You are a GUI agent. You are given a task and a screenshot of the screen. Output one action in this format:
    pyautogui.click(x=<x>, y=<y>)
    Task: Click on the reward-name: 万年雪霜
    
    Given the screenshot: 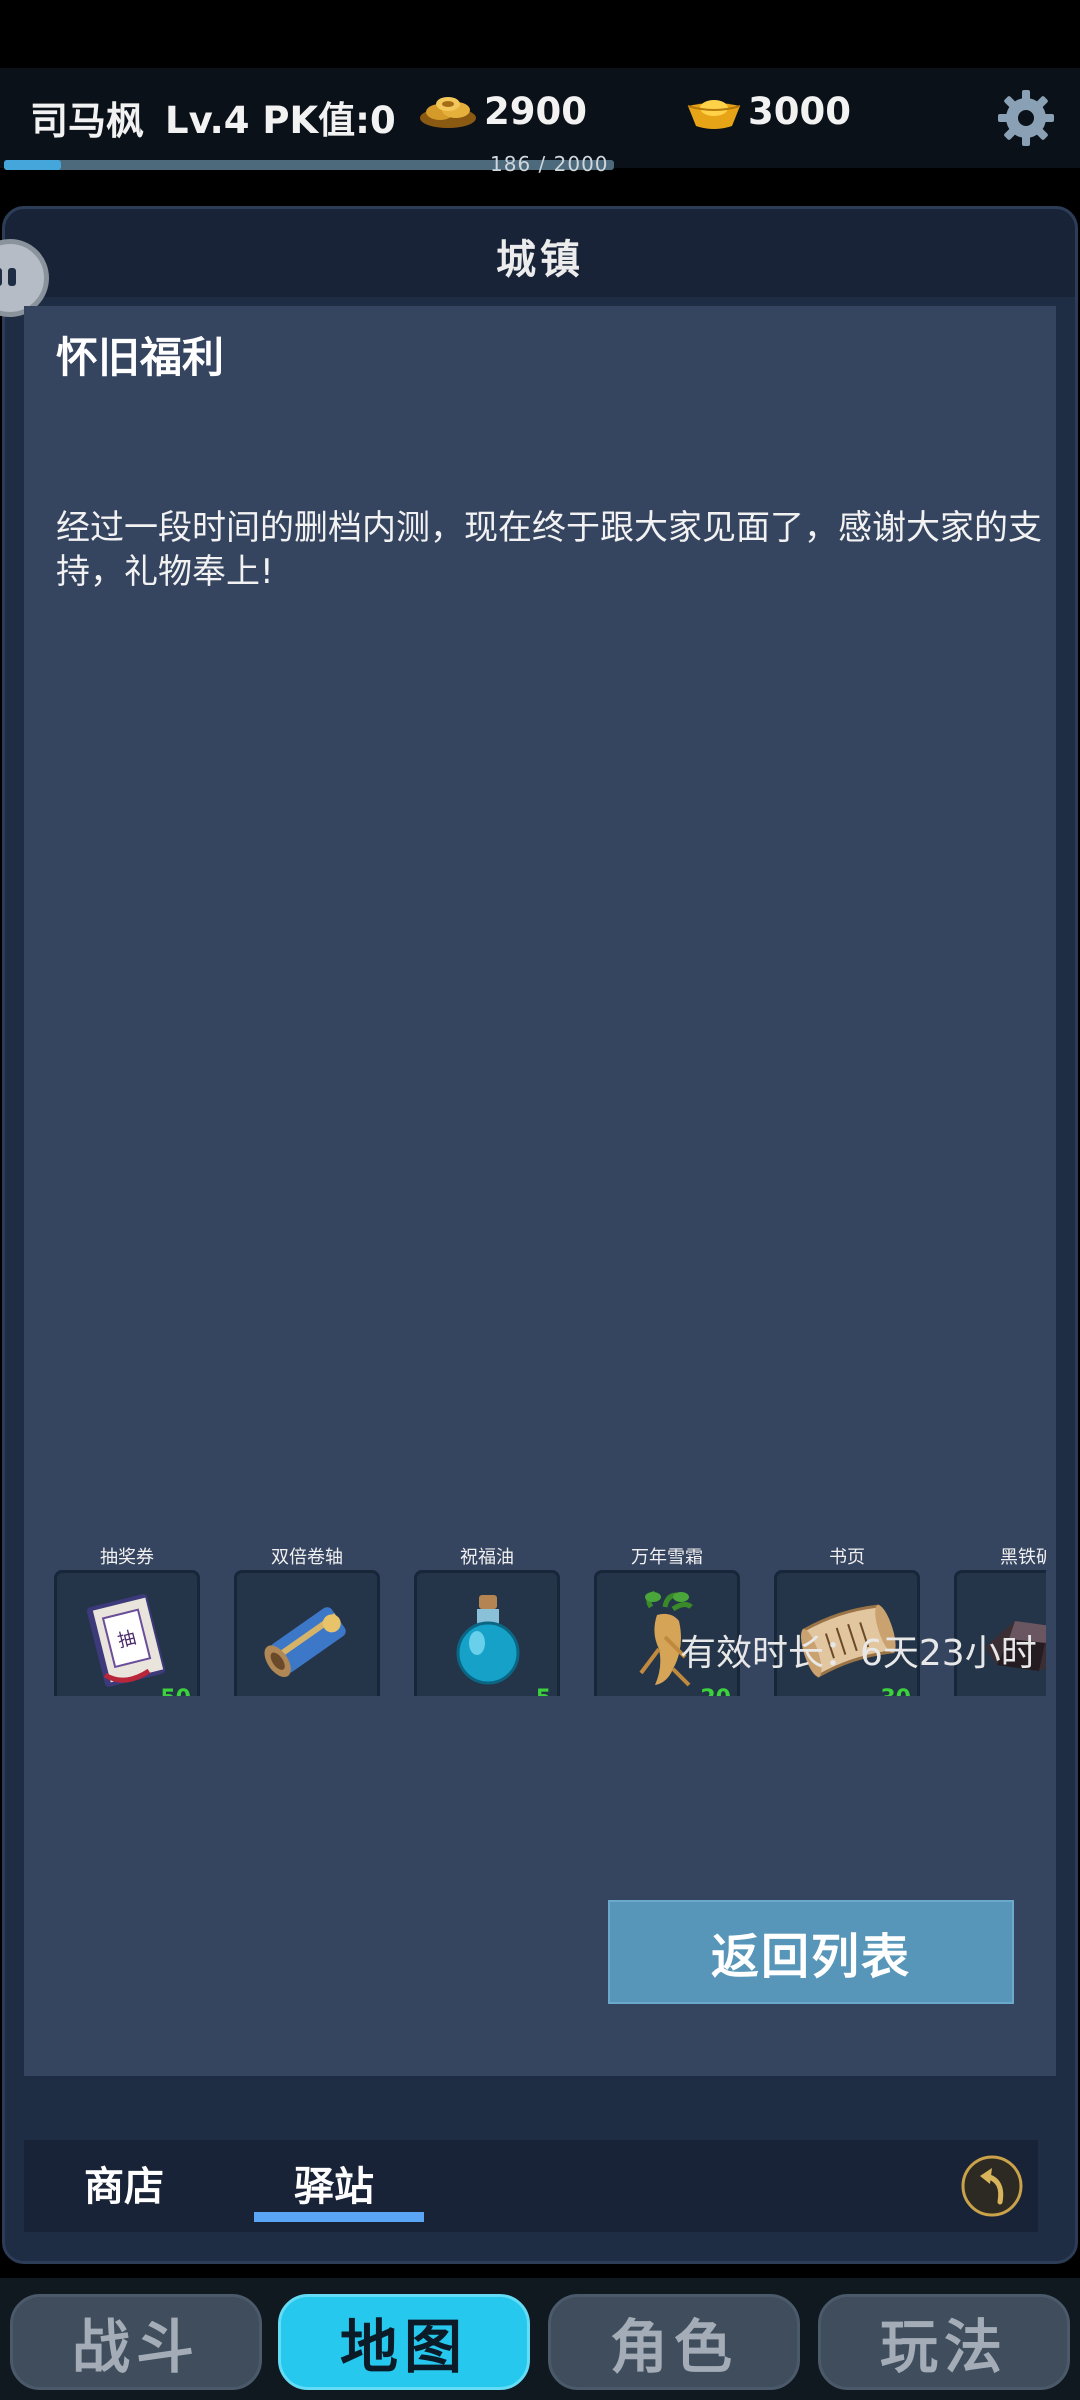 What is the action you would take?
    pyautogui.click(x=667, y=1557)
    